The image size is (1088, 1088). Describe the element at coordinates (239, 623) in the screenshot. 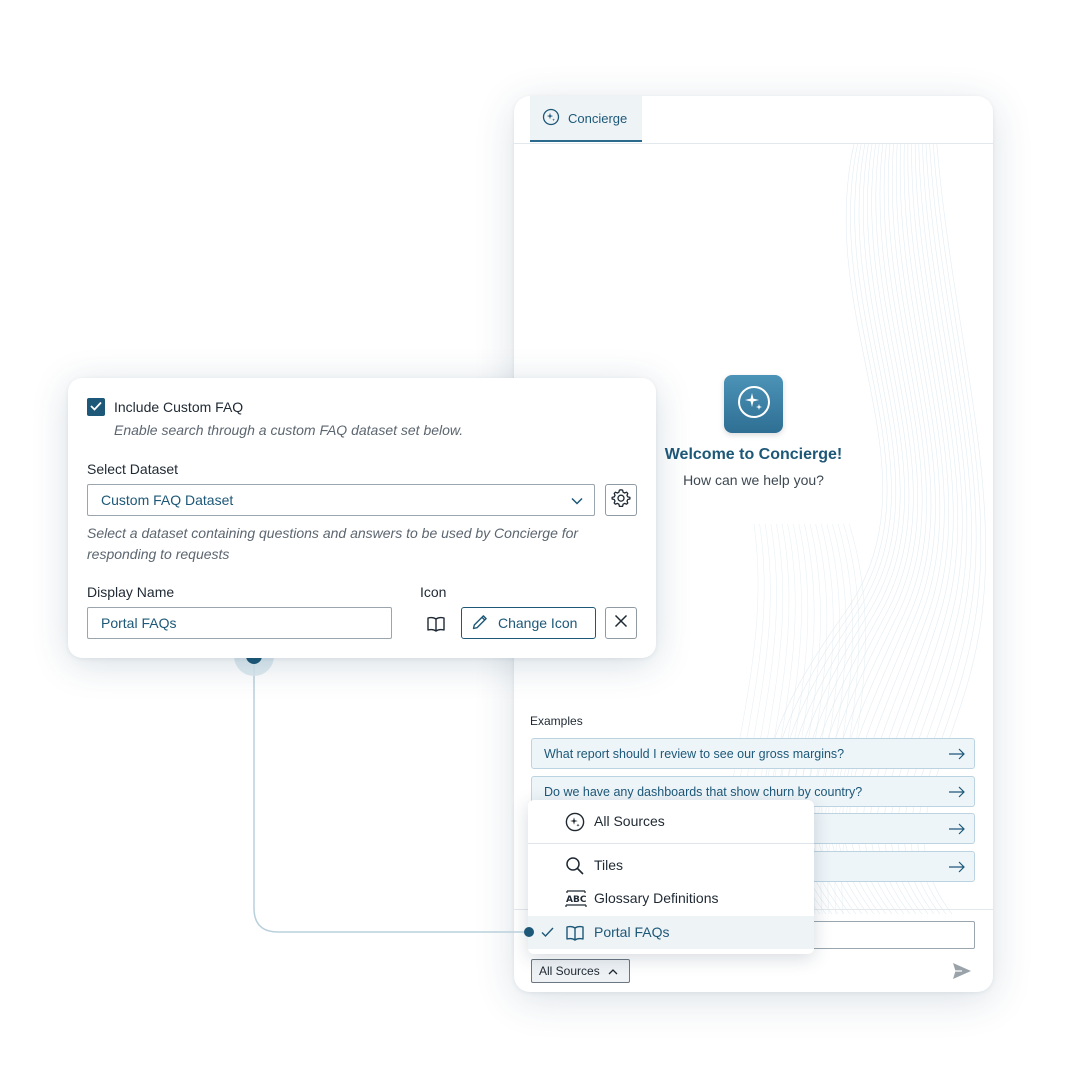

I see `display-name-input: Portal FAQs` at that location.